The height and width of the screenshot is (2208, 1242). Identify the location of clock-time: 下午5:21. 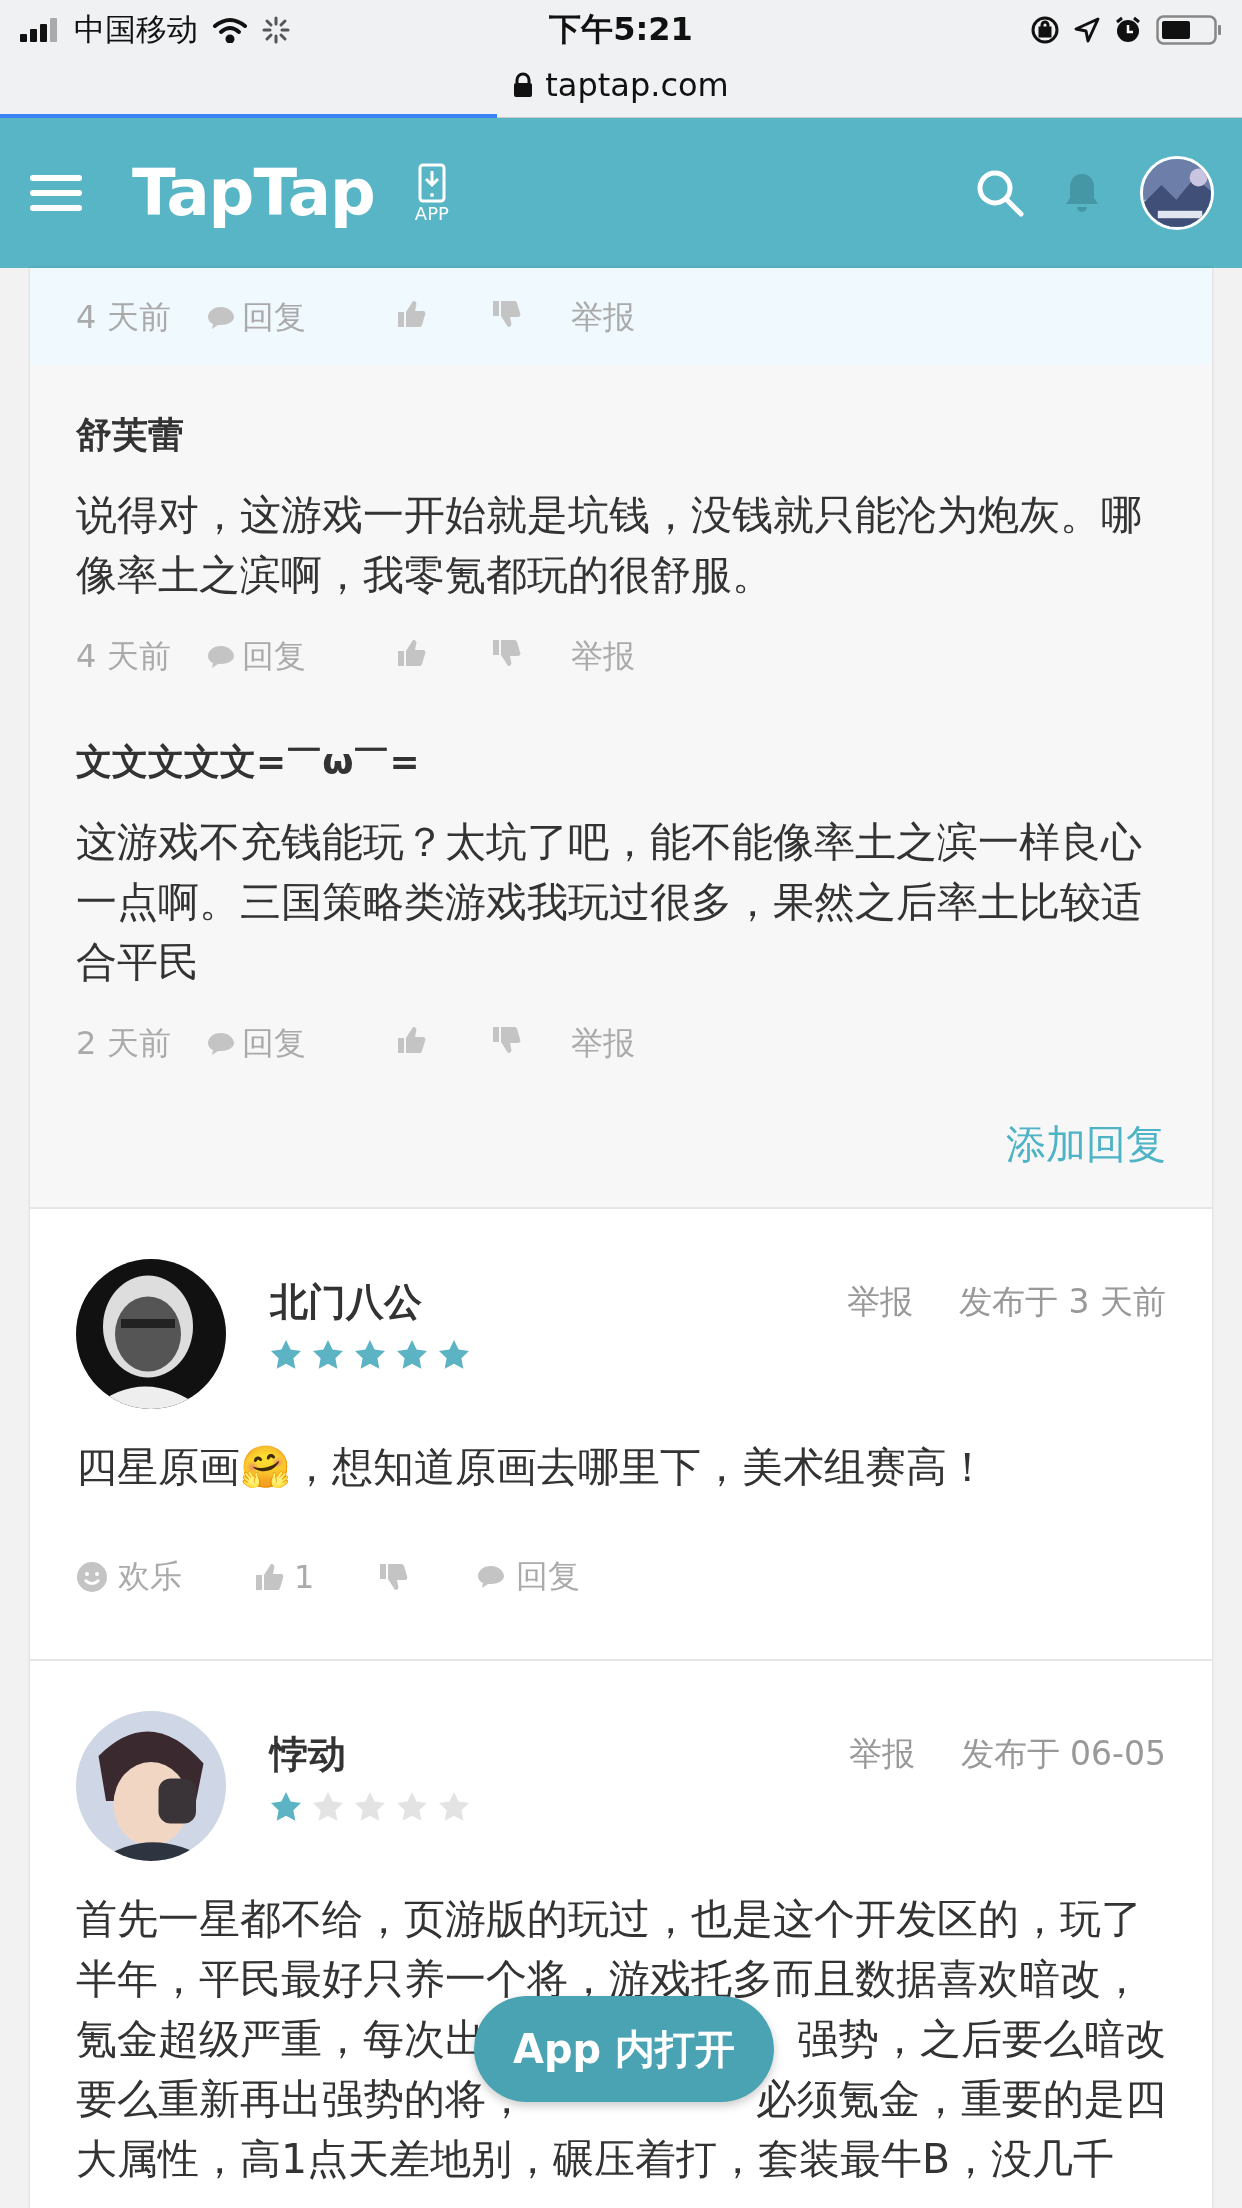
(621, 29).